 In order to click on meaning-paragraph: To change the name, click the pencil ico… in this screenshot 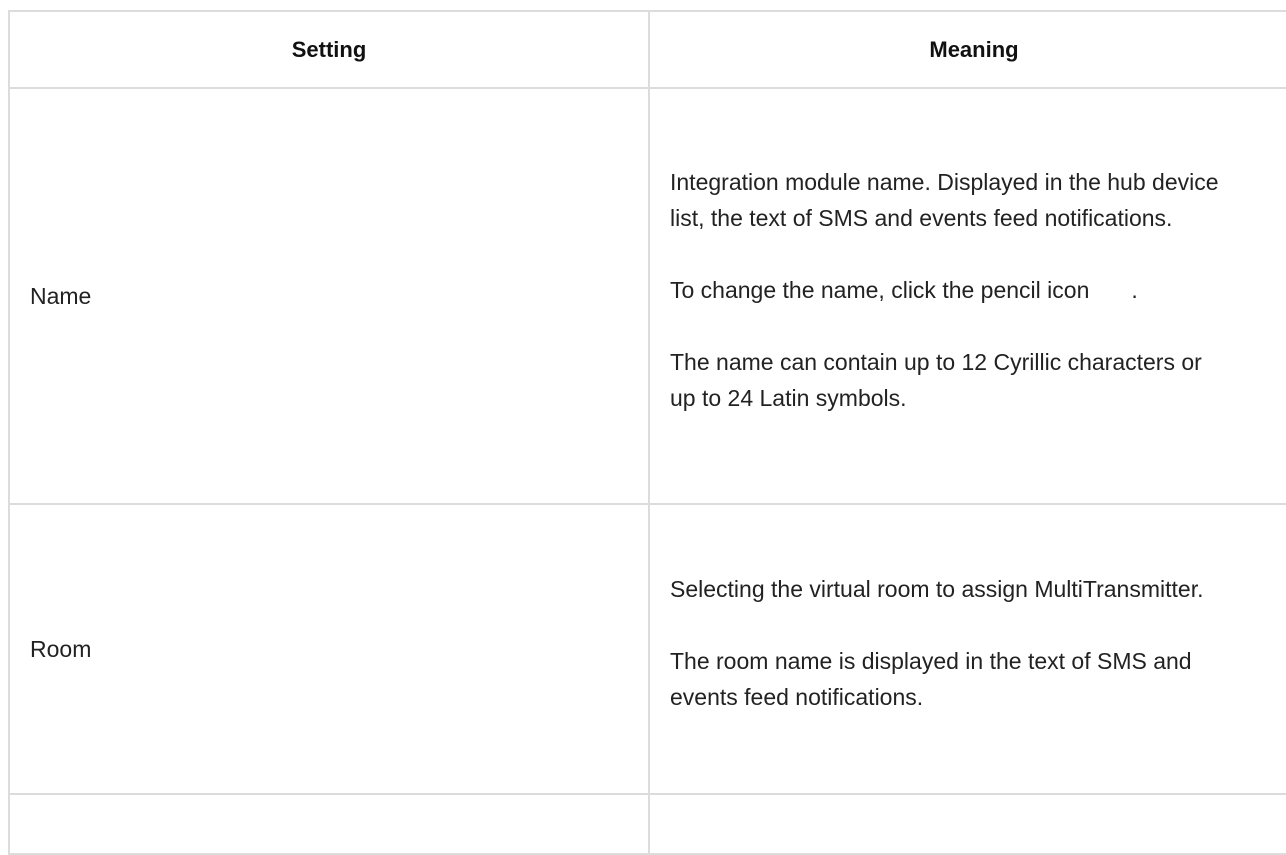, I will do `click(950, 290)`.